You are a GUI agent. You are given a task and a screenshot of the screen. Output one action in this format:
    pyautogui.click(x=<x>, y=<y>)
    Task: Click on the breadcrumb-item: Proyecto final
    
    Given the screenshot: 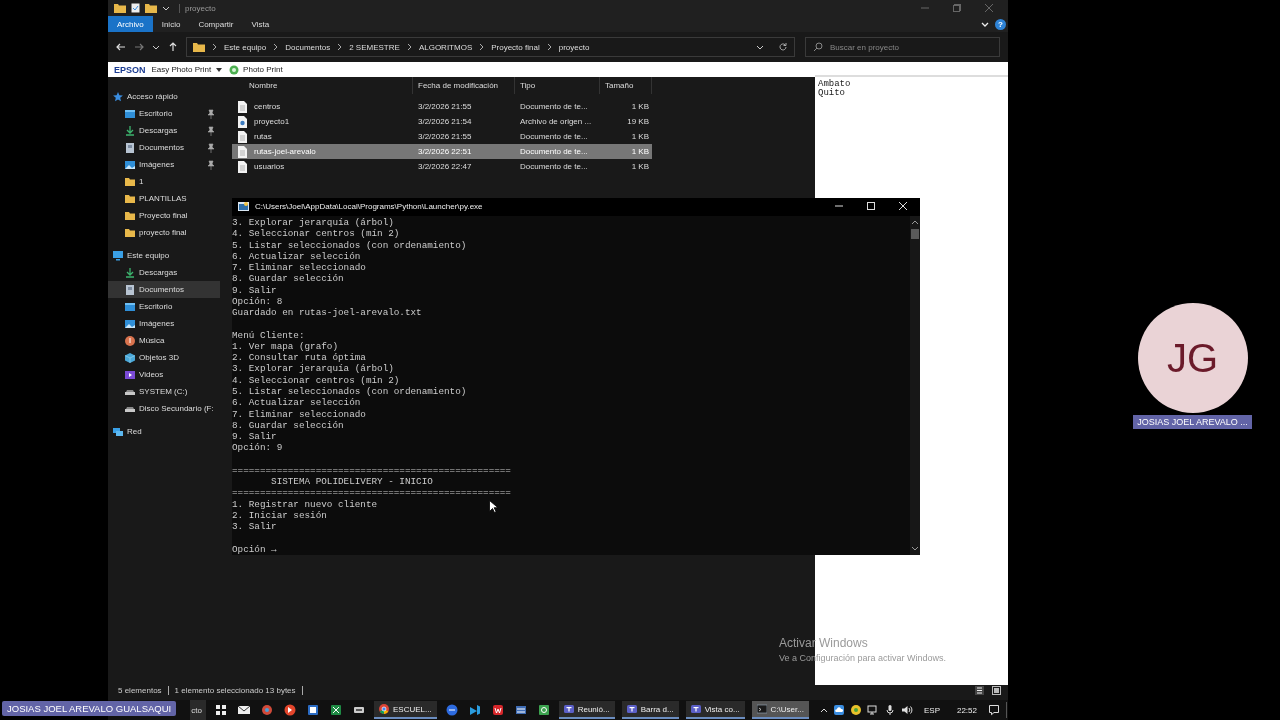 What is the action you would take?
    pyautogui.click(x=515, y=47)
    